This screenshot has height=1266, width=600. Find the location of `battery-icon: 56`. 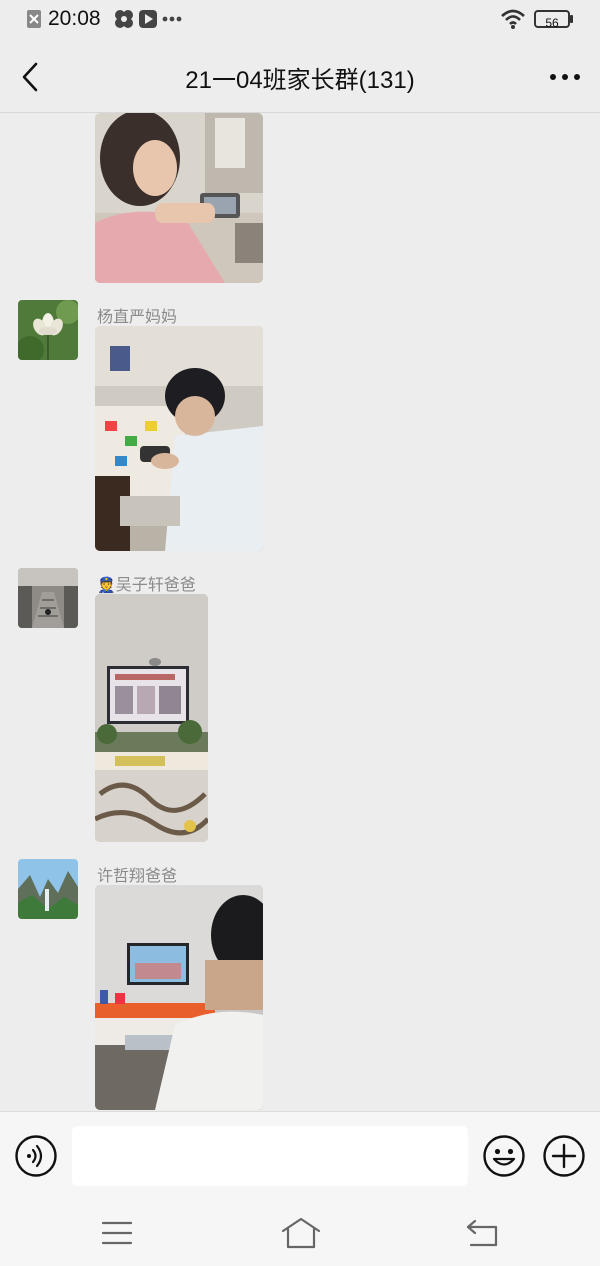

battery-icon: 56 is located at coordinates (552, 20).